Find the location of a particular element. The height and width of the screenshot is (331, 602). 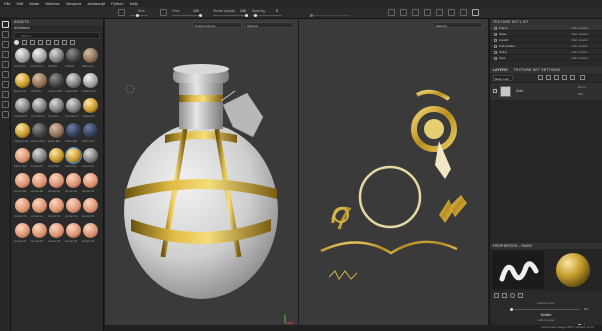

color-picker-icon is located at coordinates (5, 84).